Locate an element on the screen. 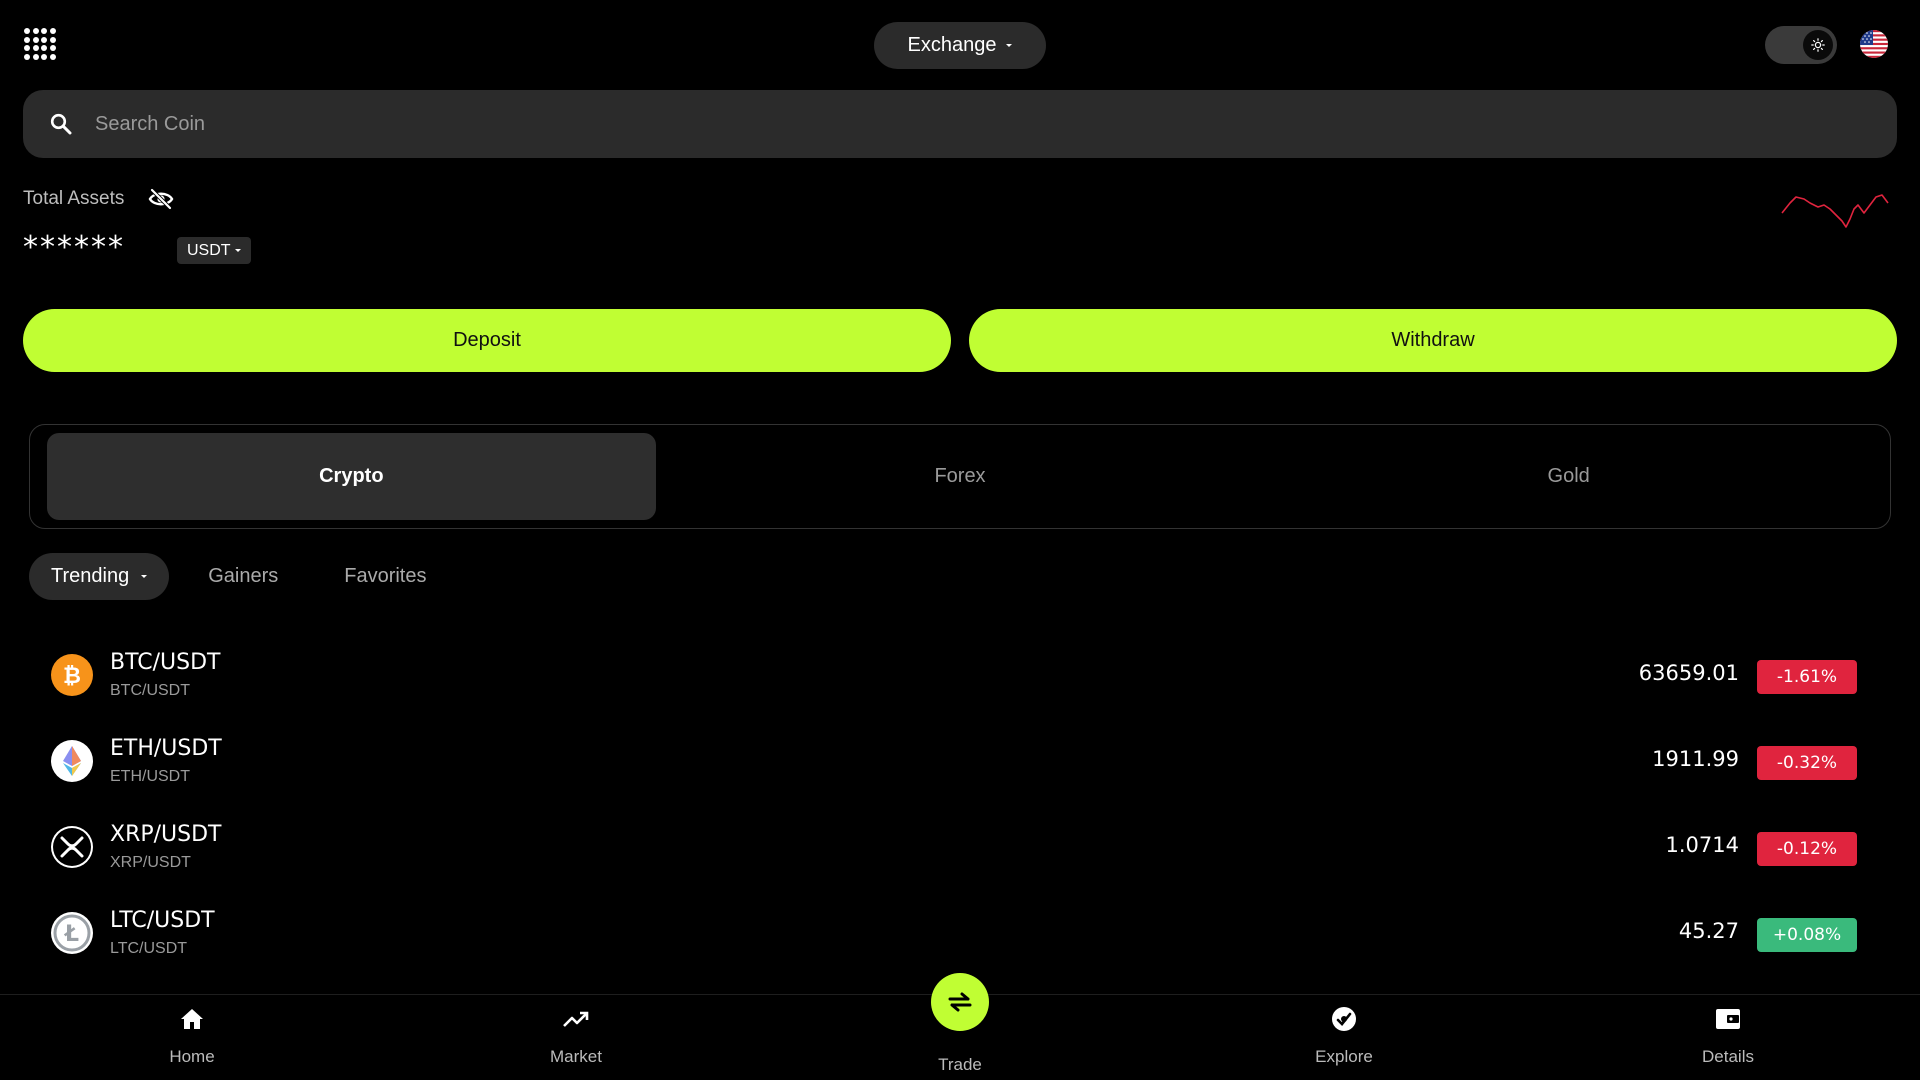 The width and height of the screenshot is (1920, 1080). coin-pair: LTC/USDT is located at coordinates (162, 920).